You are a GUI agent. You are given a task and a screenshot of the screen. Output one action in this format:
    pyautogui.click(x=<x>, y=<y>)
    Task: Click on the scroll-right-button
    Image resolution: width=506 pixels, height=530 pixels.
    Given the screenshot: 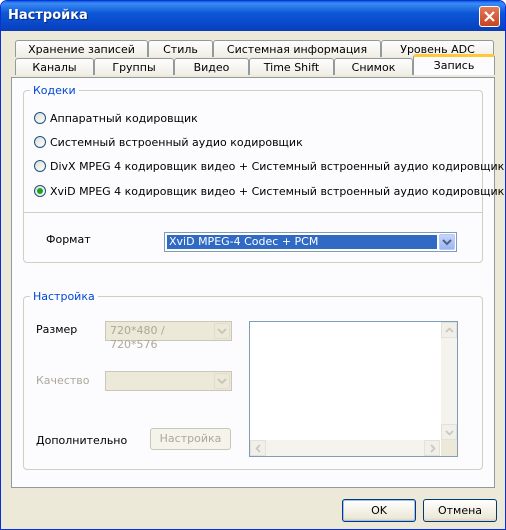 What is the action you would take?
    pyautogui.click(x=432, y=448)
    